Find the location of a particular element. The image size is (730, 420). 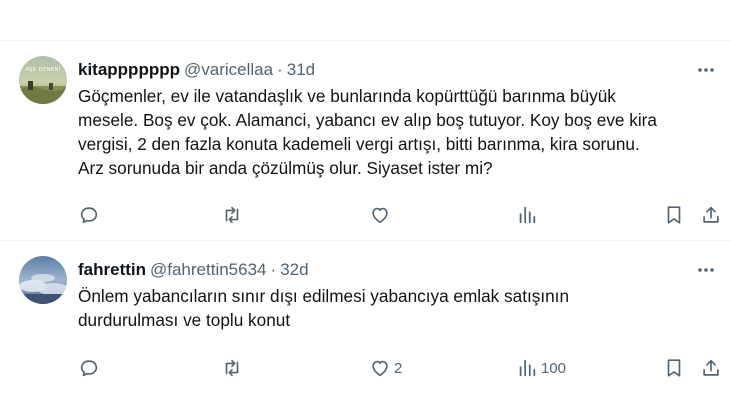

tweet-header: kitappppppp @varicellaa · 31d is located at coordinates (196, 70).